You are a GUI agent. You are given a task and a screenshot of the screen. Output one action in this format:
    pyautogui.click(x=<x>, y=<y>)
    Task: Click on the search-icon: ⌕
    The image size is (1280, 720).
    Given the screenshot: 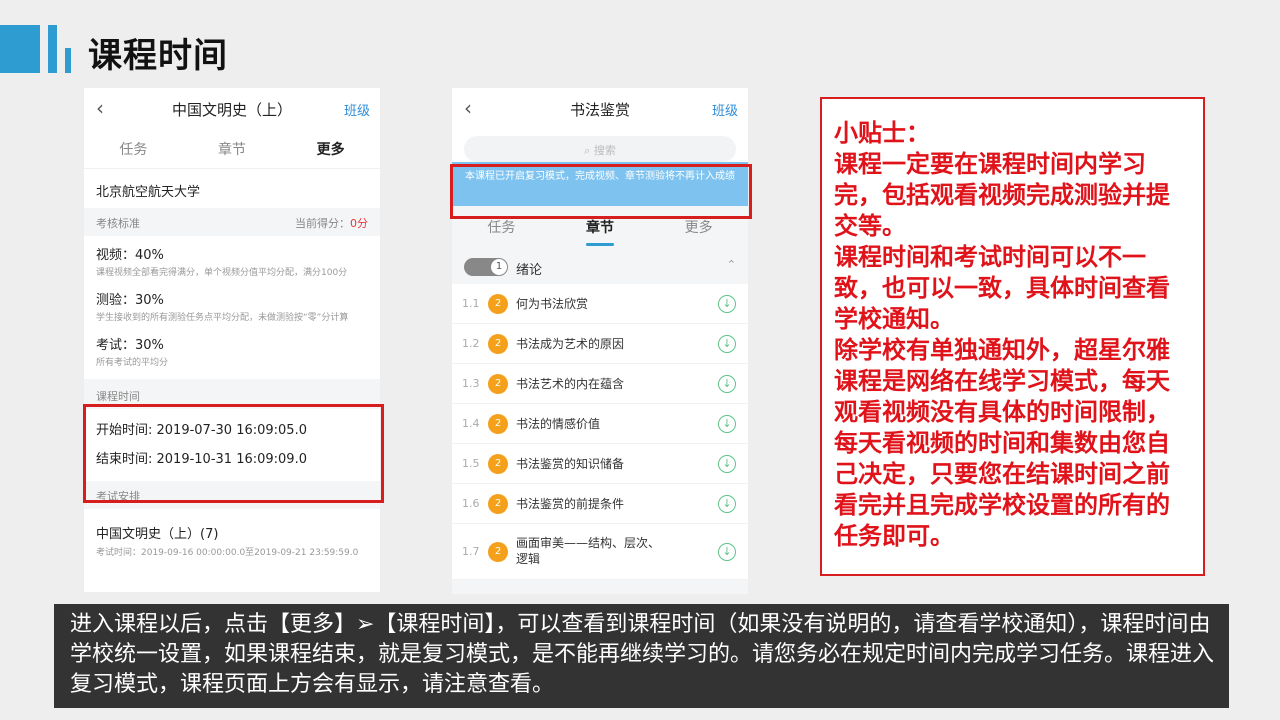 What is the action you would take?
    pyautogui.click(x=587, y=150)
    